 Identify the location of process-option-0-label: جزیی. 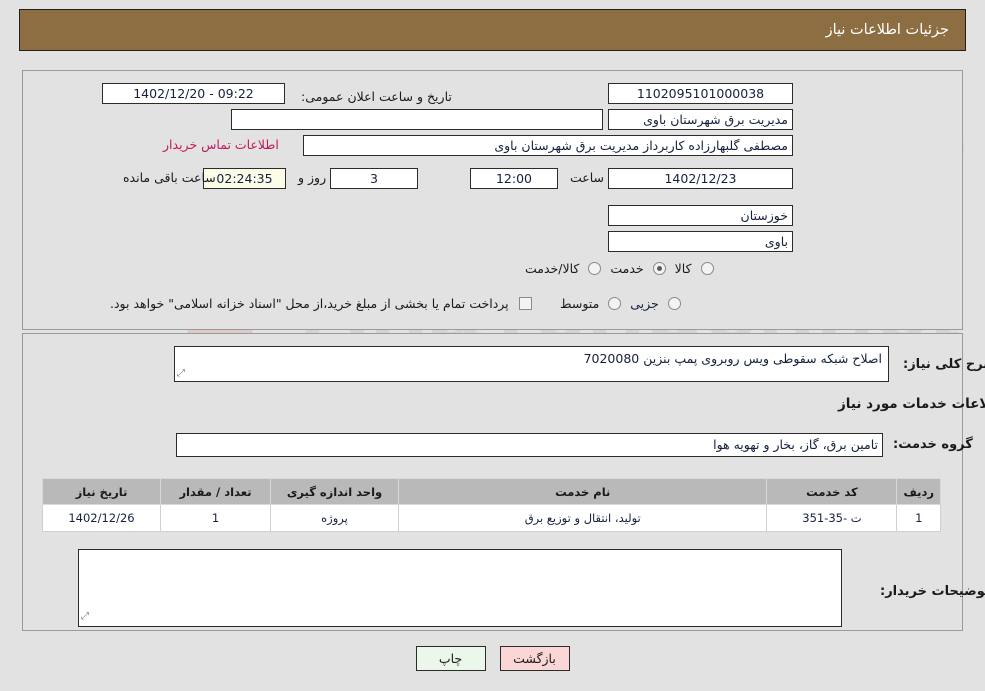
(644, 303).